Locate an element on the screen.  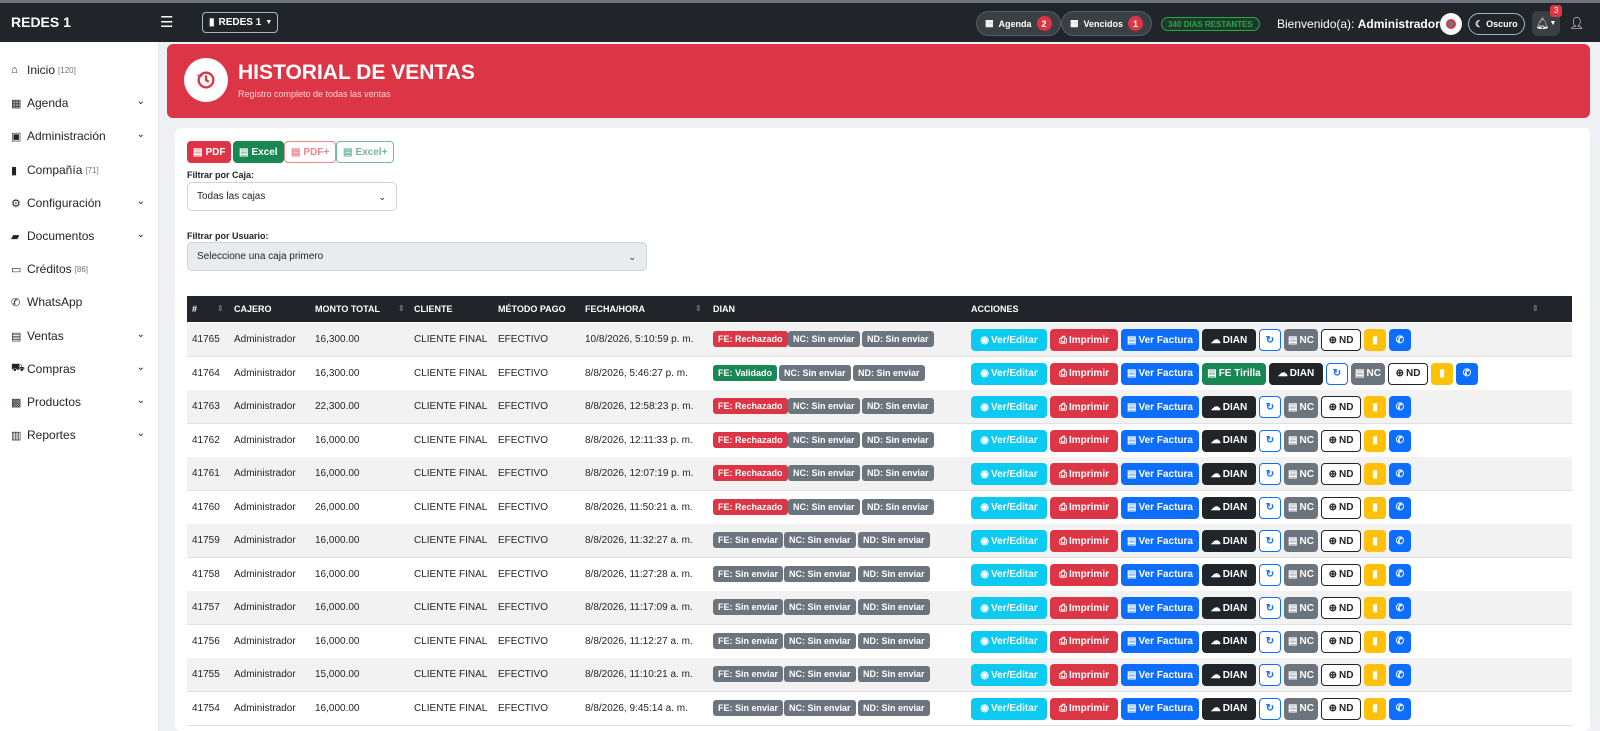
th-dian: DIAN is located at coordinates (724, 309).